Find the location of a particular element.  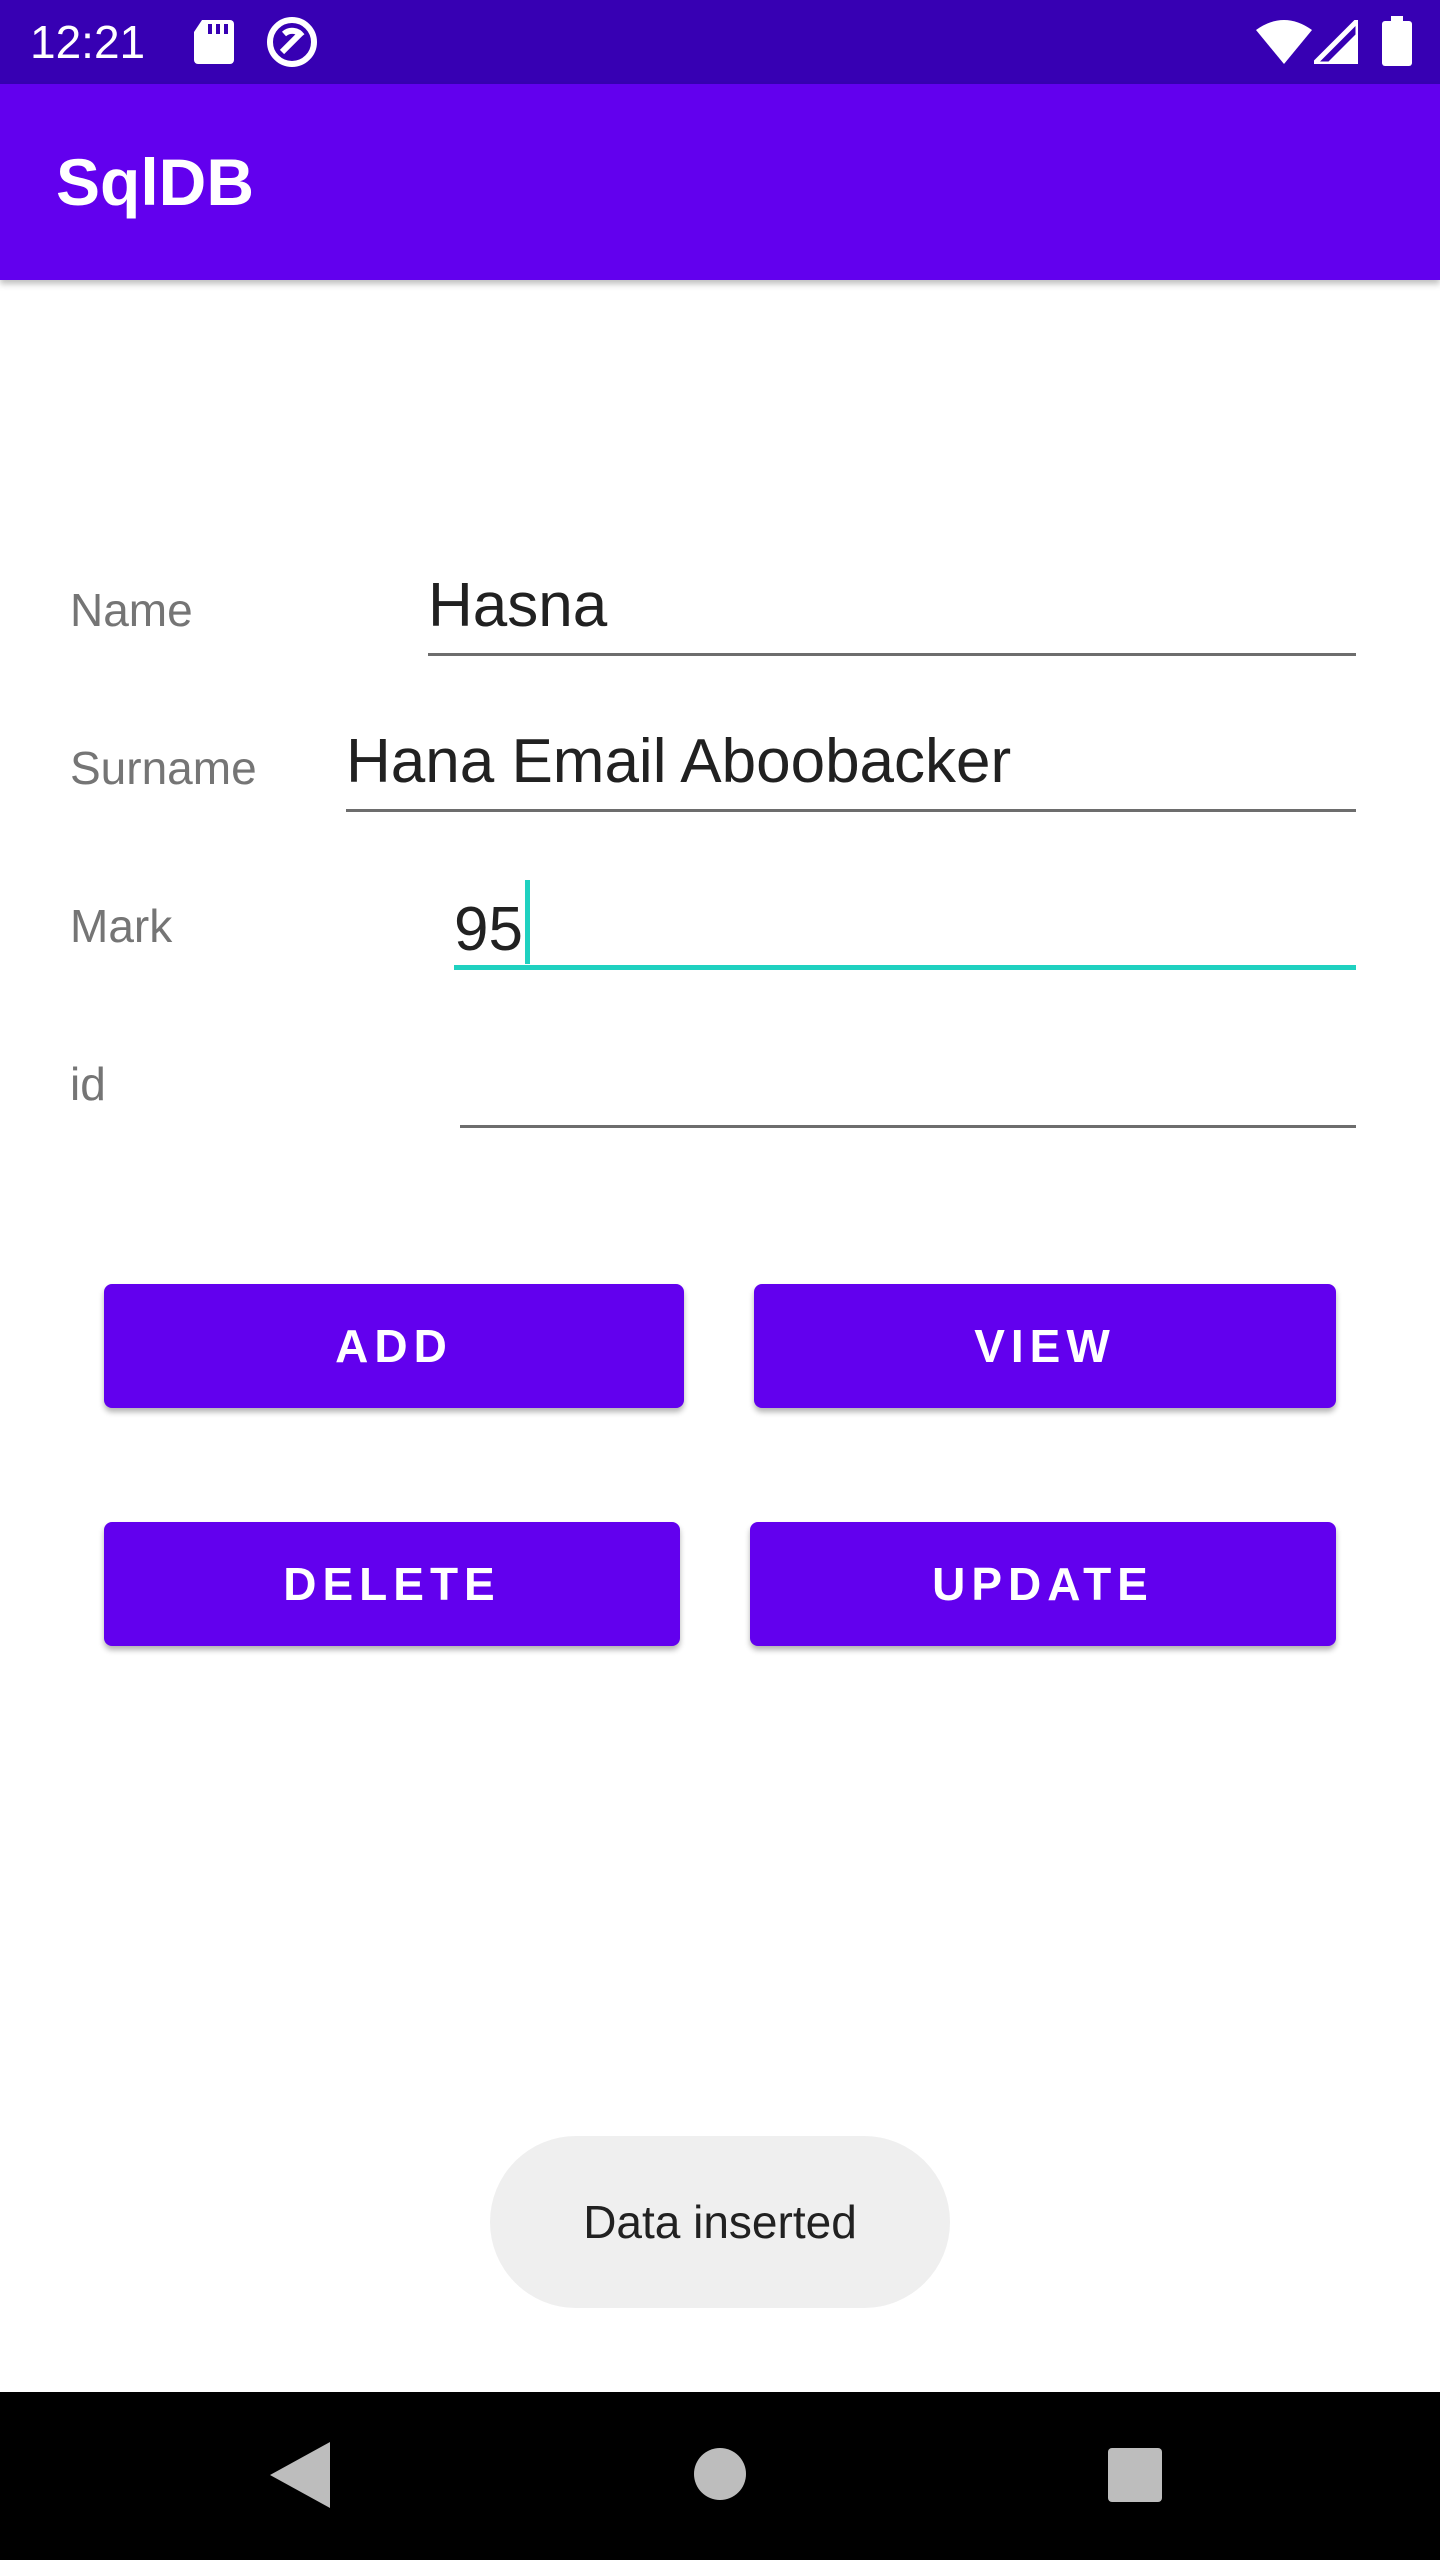

status-time: 12:21 is located at coordinates (88, 42).